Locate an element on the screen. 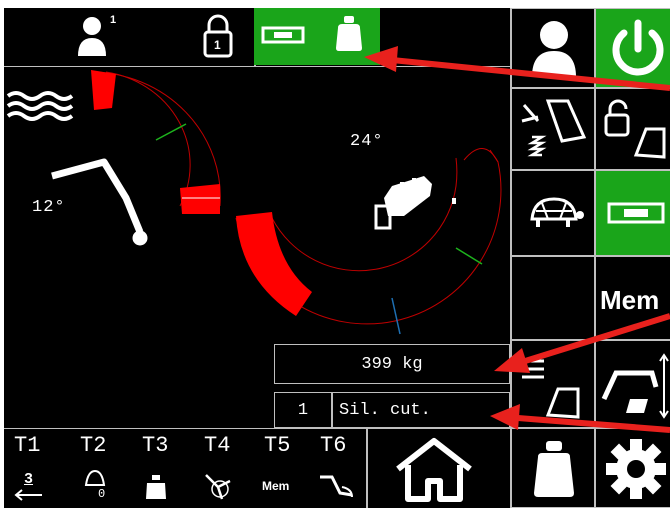 The image size is (670, 508). annotation-arrow-load is located at coordinates (582, 343).